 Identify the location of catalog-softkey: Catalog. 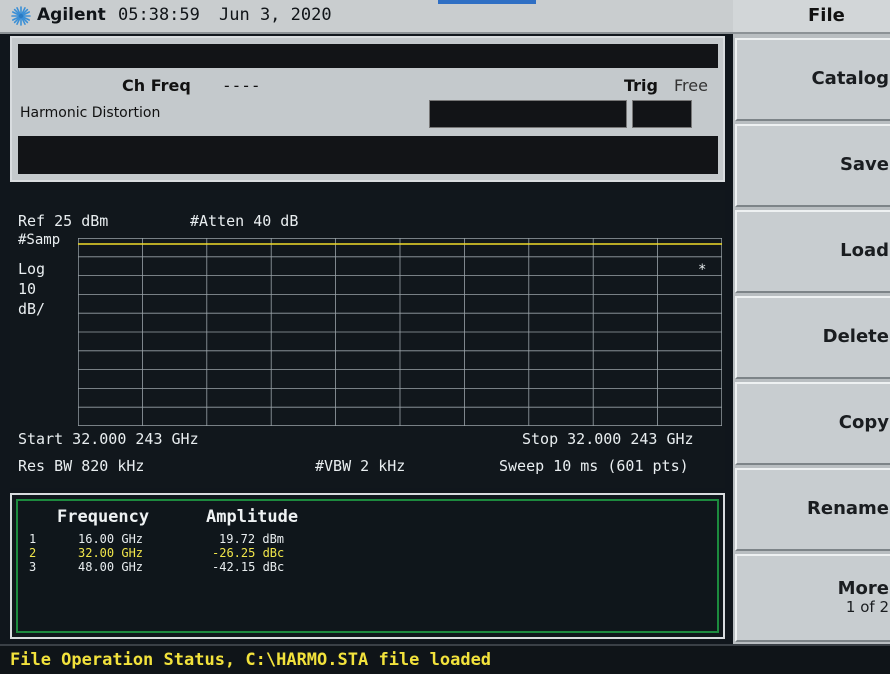
(812, 79).